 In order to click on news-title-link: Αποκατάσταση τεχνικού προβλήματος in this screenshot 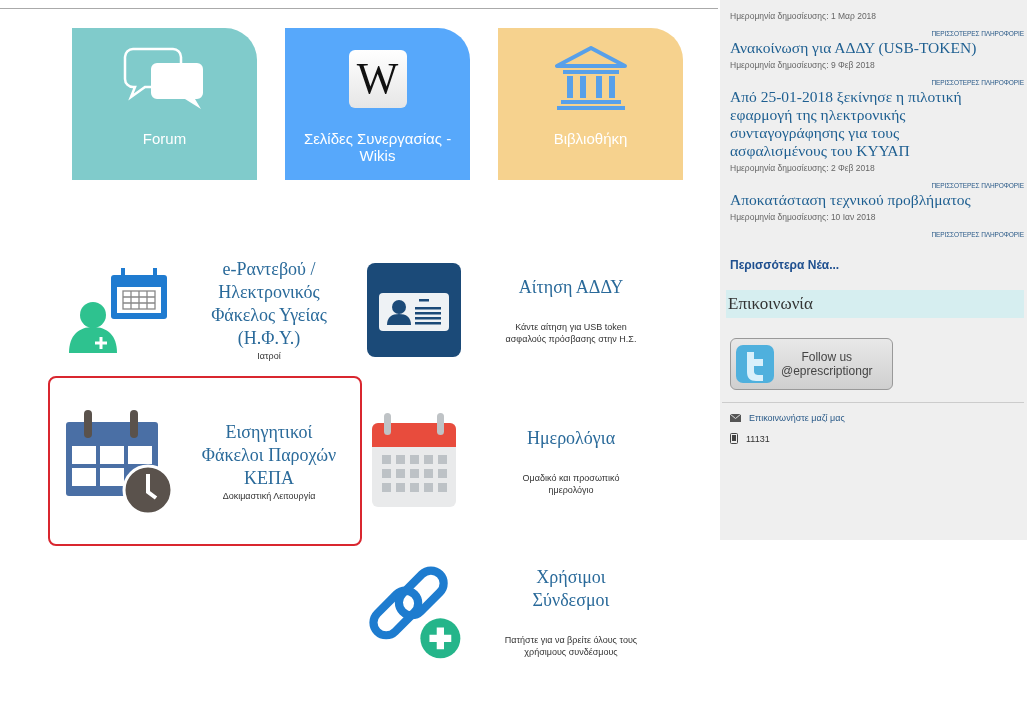, I will do `click(877, 200)`.